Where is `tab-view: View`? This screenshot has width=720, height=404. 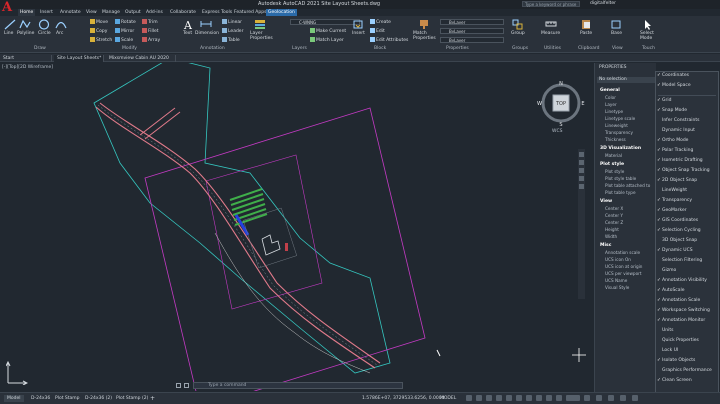
tab-view: View is located at coordinates (91, 12).